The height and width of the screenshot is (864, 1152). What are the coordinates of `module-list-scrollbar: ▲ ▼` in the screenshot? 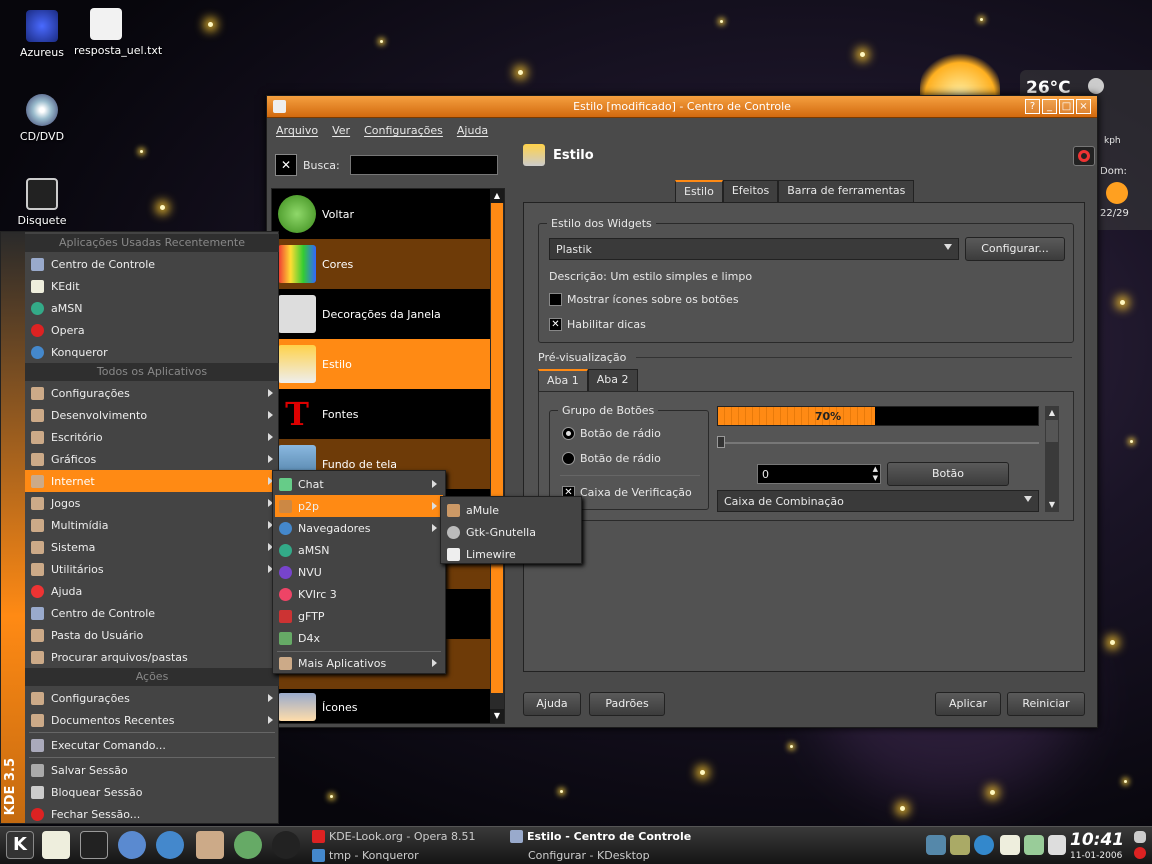 It's located at (497, 456).